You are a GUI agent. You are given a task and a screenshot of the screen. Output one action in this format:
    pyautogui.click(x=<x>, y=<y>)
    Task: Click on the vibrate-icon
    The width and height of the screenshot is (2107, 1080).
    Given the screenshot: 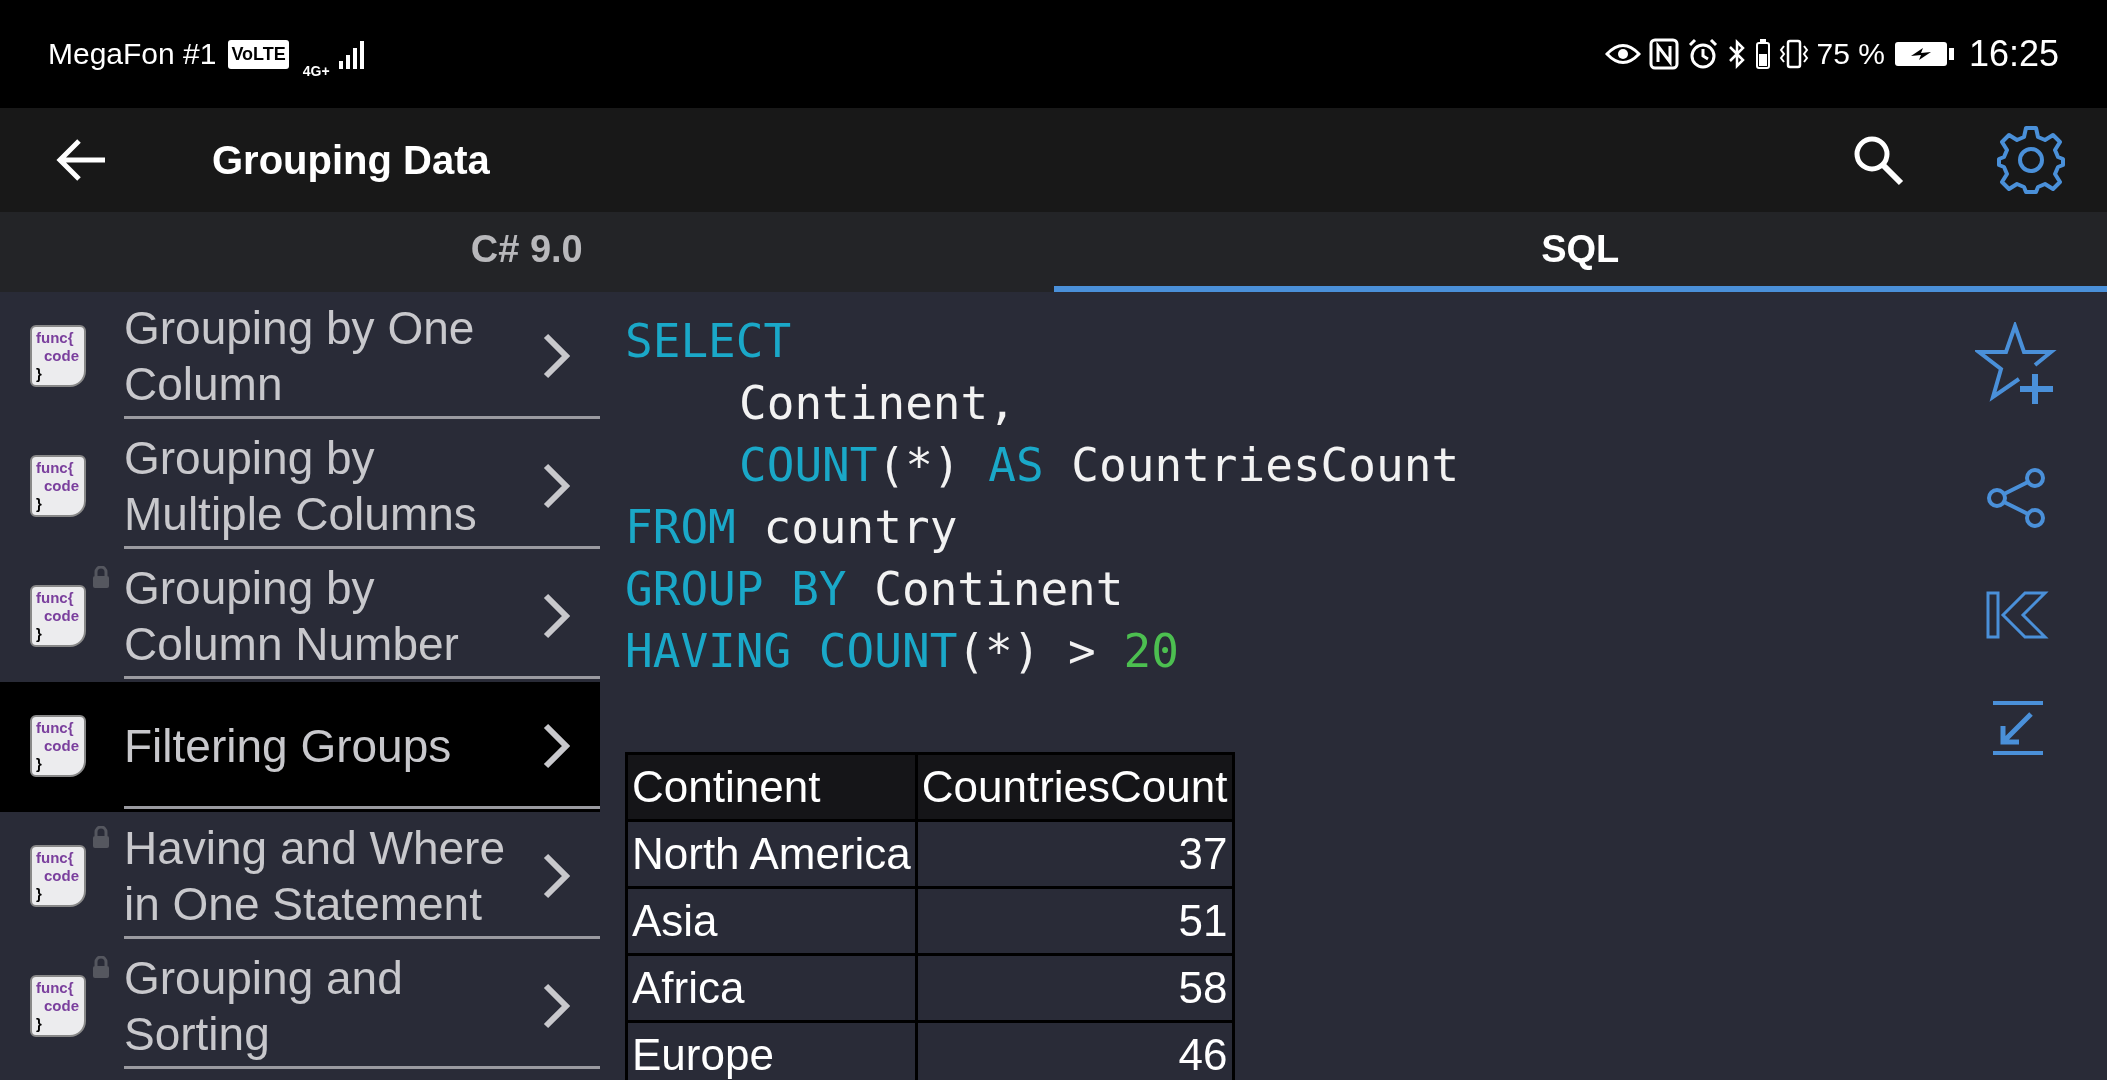 What is the action you would take?
    pyautogui.click(x=1793, y=54)
    